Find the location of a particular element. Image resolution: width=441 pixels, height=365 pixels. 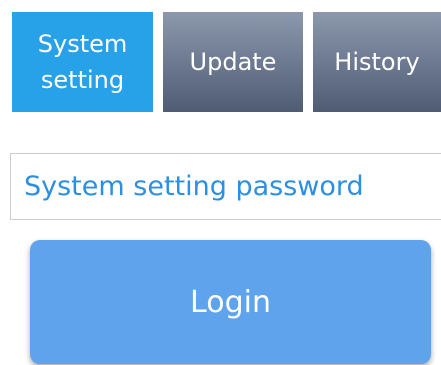

tab-update-label: Update is located at coordinates (233, 62).